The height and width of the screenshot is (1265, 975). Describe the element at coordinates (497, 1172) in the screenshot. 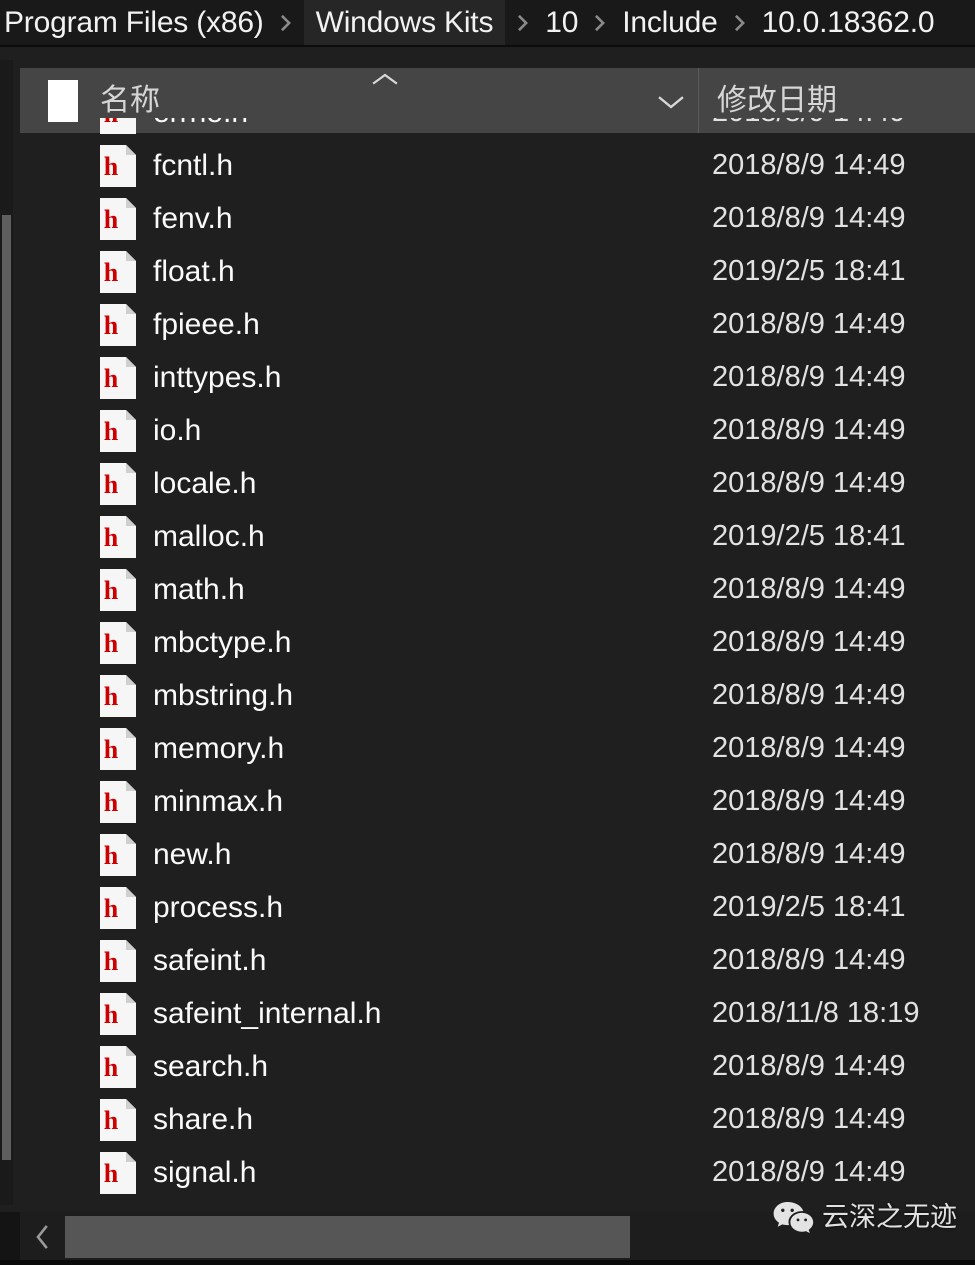

I see `file-row: h signal.h 2018/8/9 14:49` at that location.